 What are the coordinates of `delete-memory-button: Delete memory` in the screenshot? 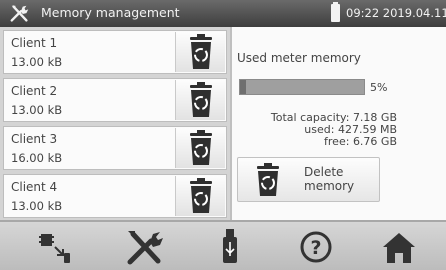 It's located at (308, 179).